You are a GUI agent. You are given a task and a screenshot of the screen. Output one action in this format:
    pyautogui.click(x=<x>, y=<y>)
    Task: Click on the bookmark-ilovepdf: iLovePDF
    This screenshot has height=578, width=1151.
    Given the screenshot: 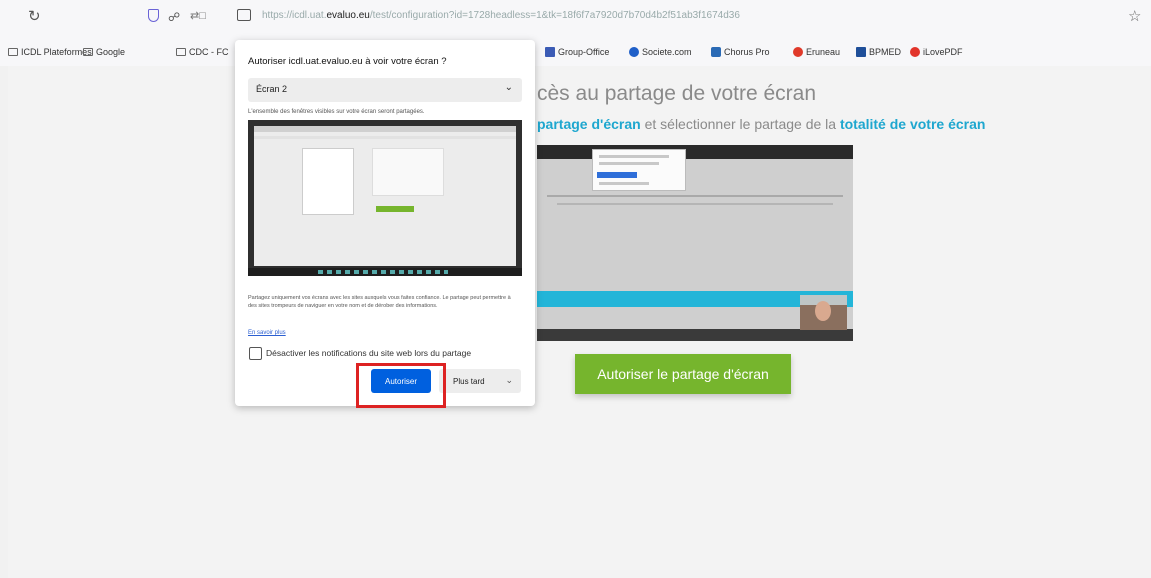 What is the action you would take?
    pyautogui.click(x=936, y=52)
    